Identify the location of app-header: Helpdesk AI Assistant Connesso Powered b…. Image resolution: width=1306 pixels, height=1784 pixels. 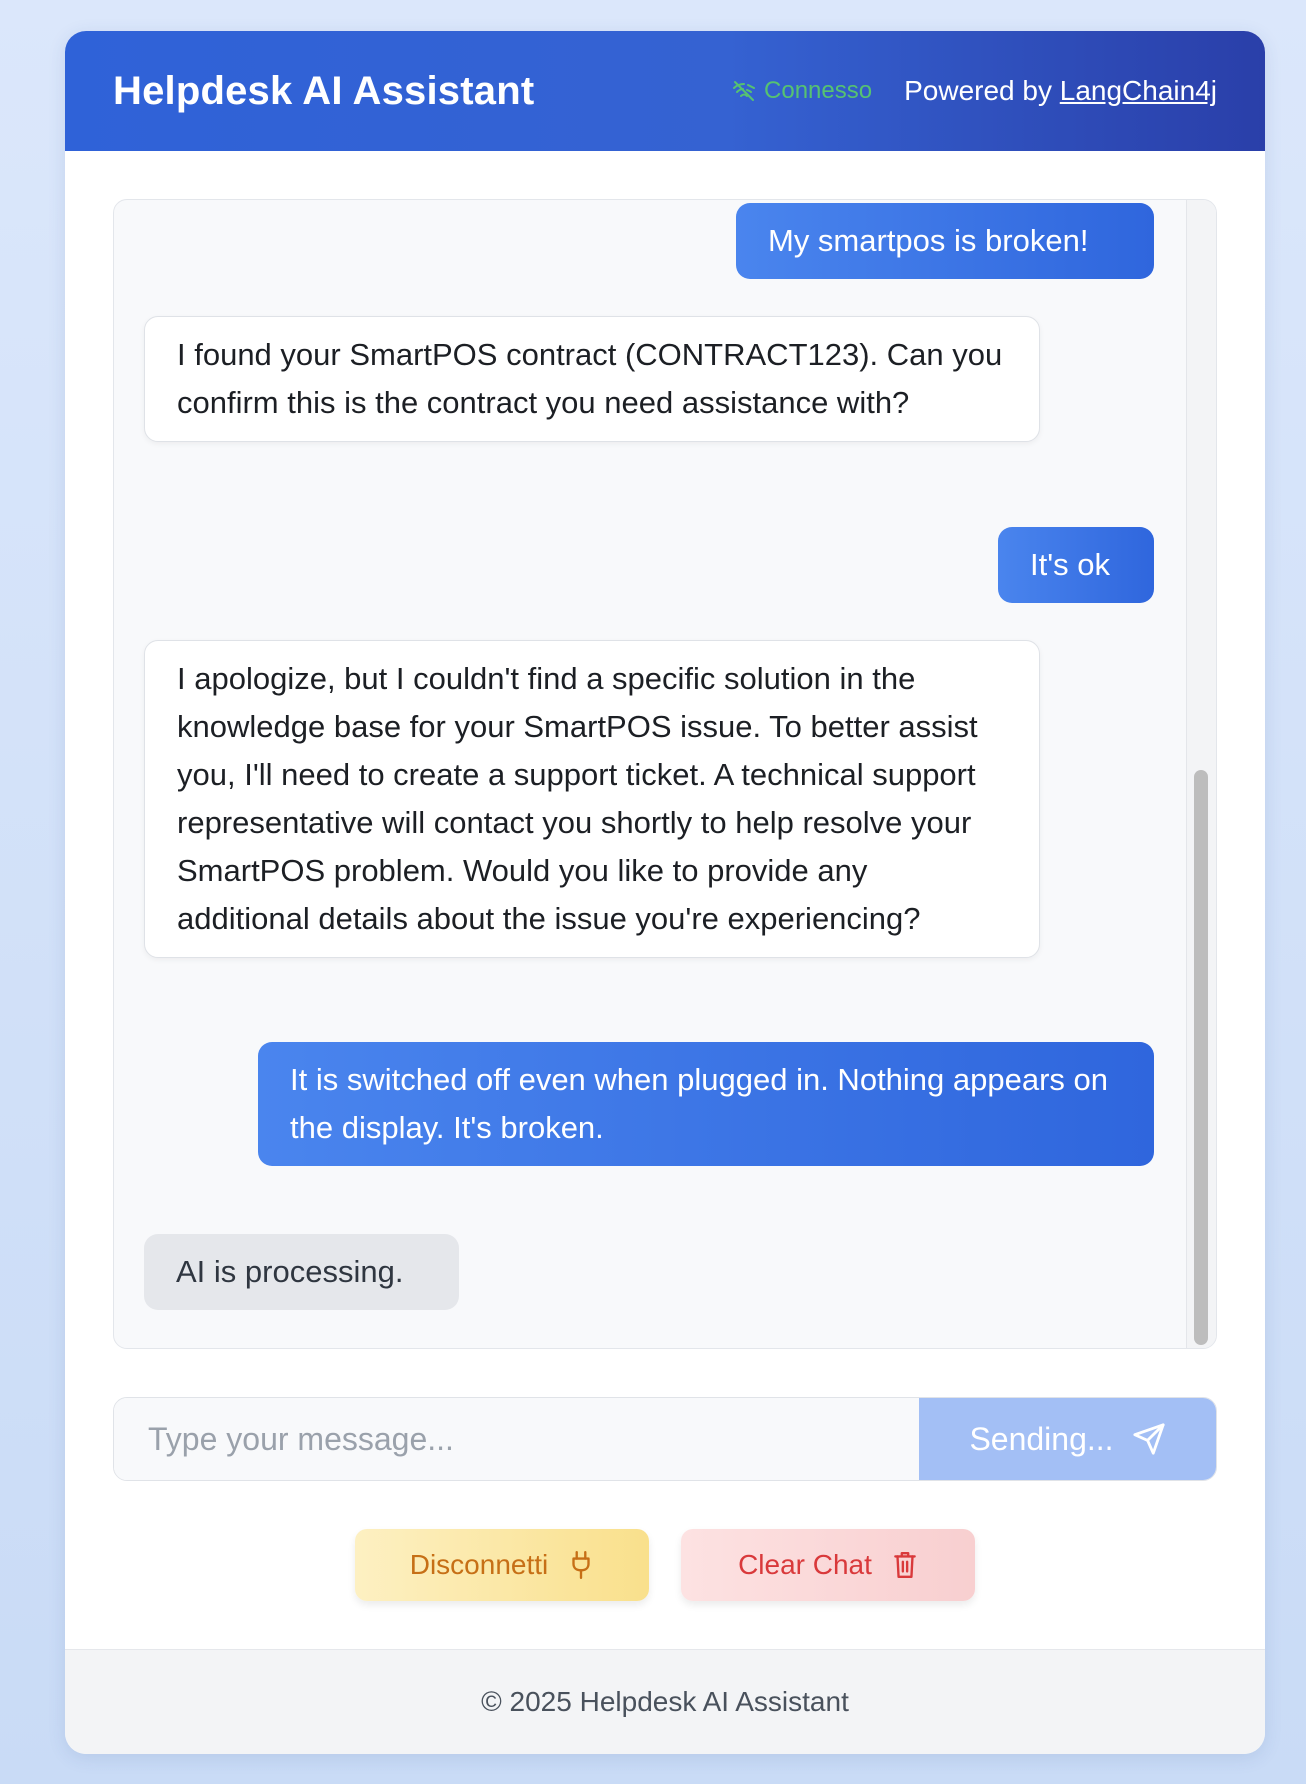
(665, 91).